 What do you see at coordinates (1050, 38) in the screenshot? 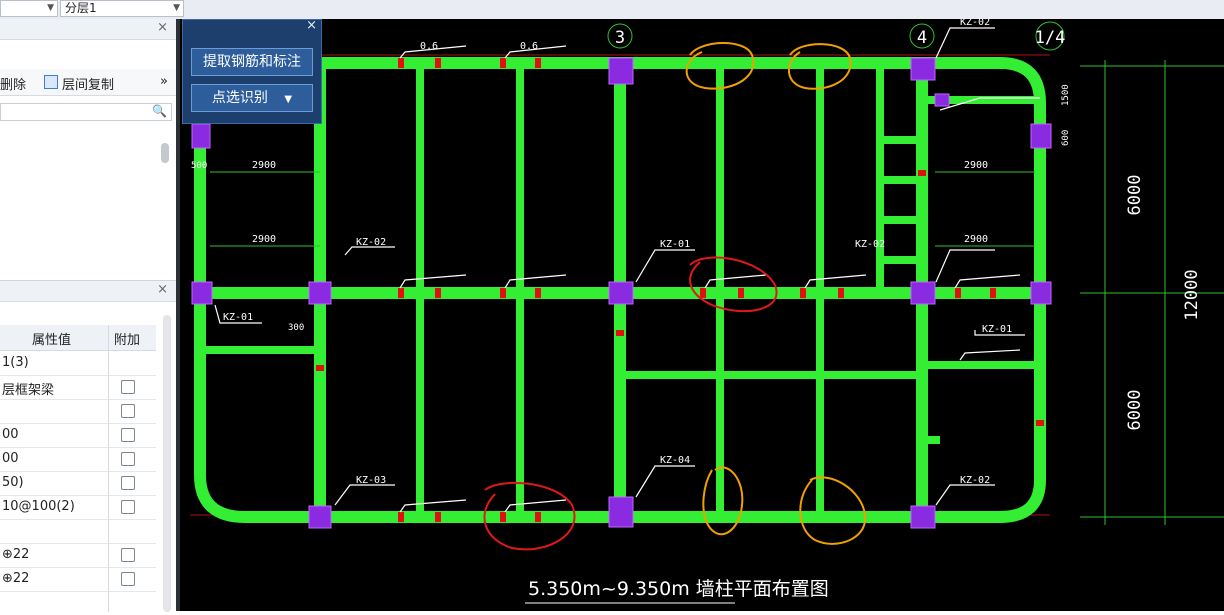
I see `axis-label-1-4: 1/4` at bounding box center [1050, 38].